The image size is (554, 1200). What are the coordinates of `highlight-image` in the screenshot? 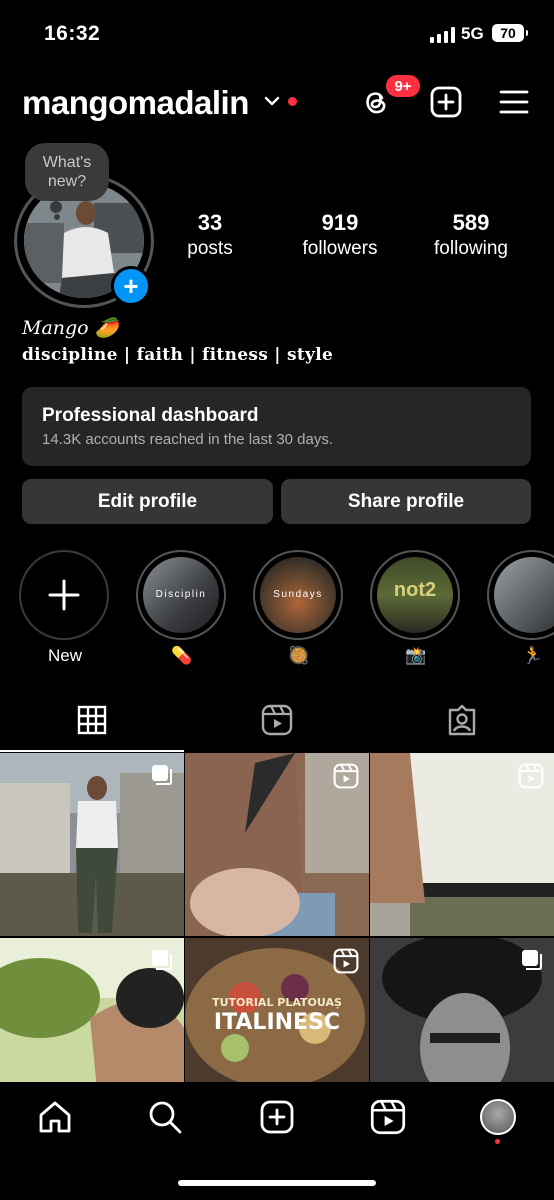 It's located at (524, 595).